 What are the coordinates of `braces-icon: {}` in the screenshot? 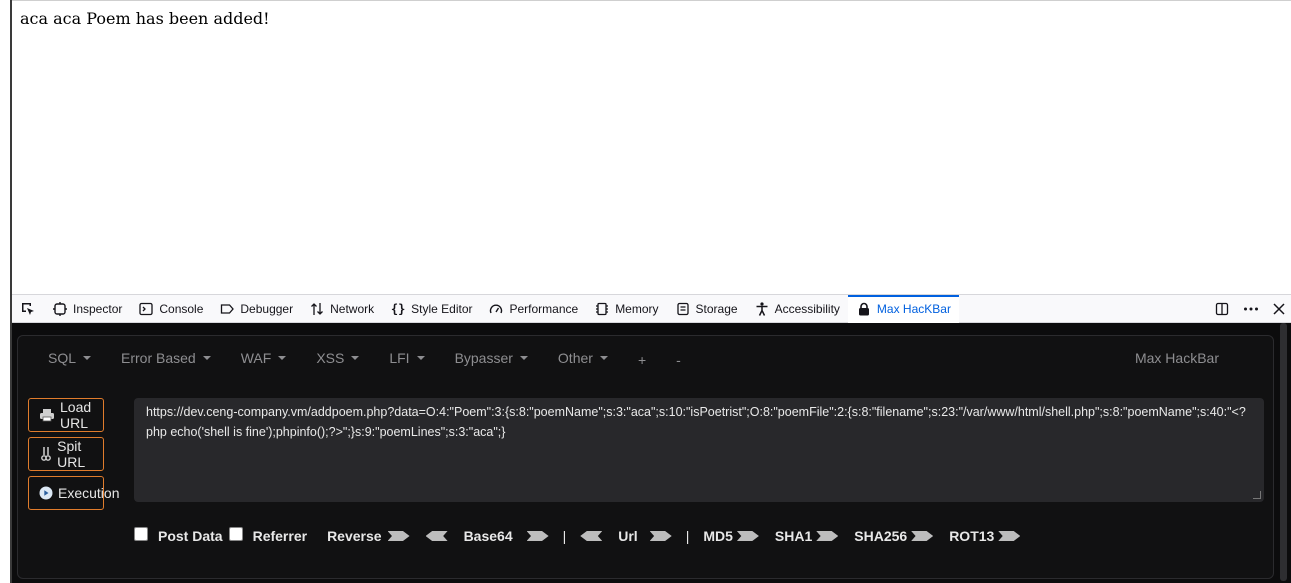 It's located at (398, 308).